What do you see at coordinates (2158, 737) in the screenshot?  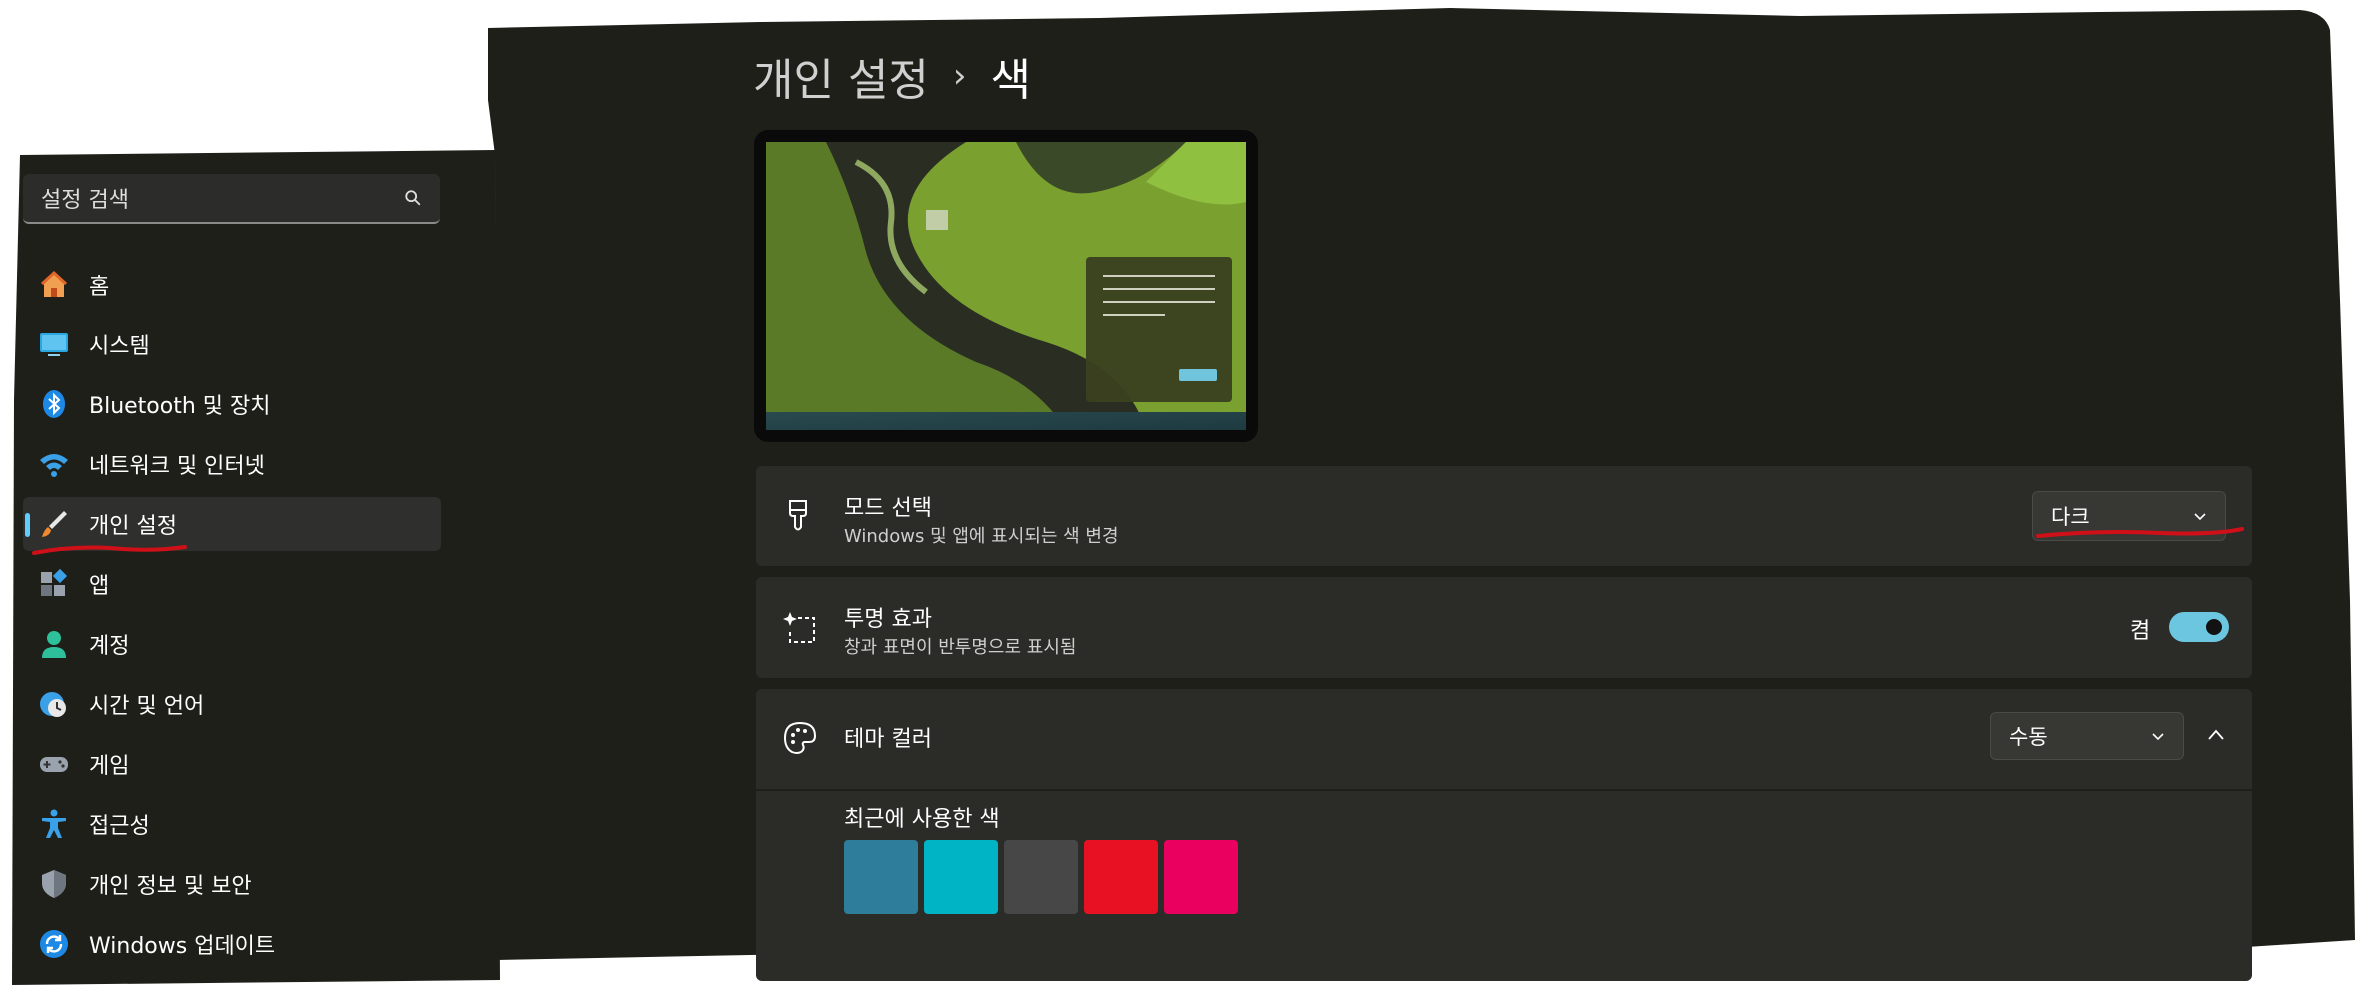 I see `chevron-down-icon` at bounding box center [2158, 737].